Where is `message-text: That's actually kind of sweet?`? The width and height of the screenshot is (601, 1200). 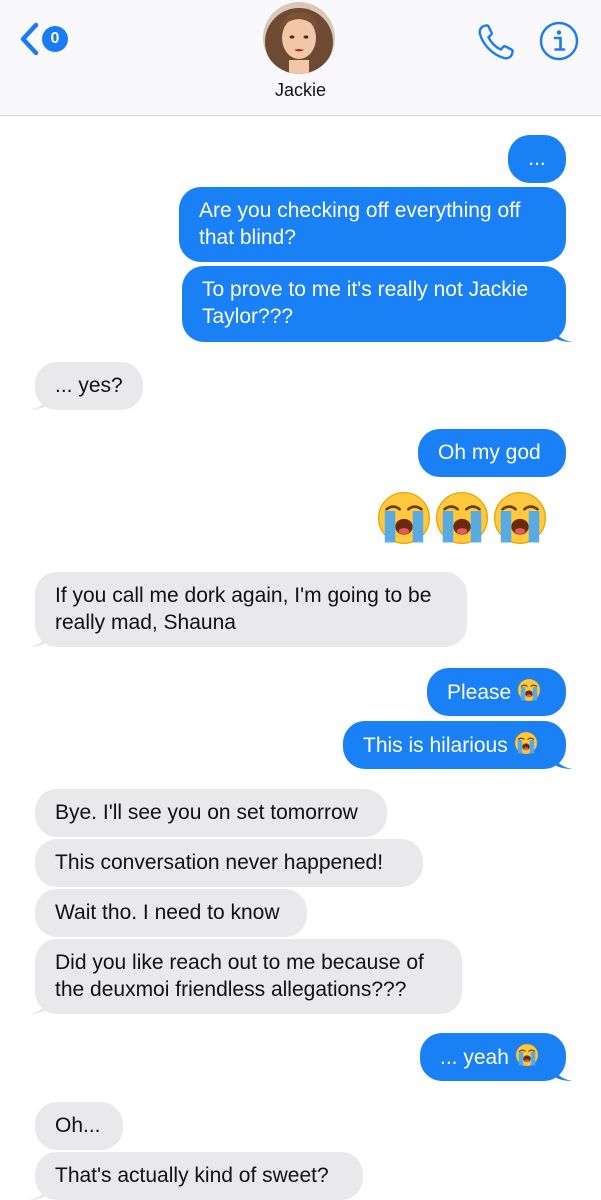 message-text: That's actually kind of sweet? is located at coordinates (192, 1175).